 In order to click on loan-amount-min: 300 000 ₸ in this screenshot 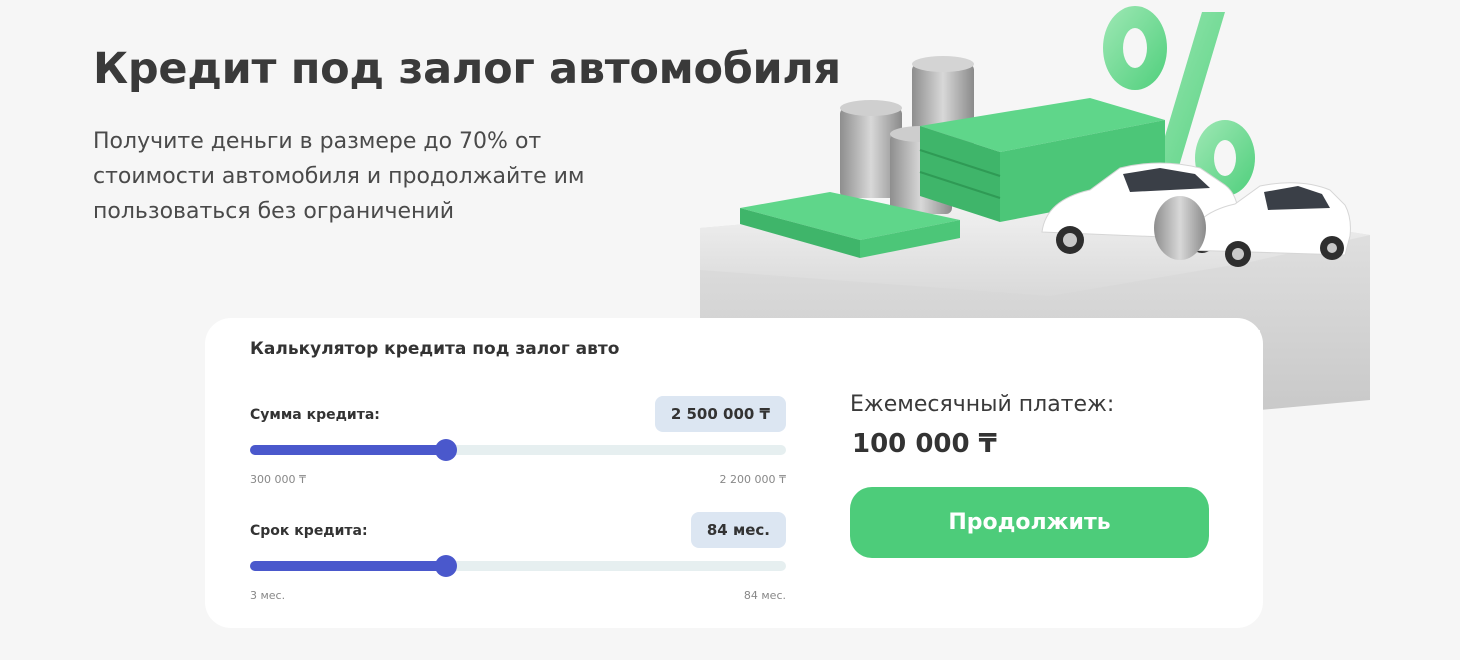, I will do `click(278, 479)`.